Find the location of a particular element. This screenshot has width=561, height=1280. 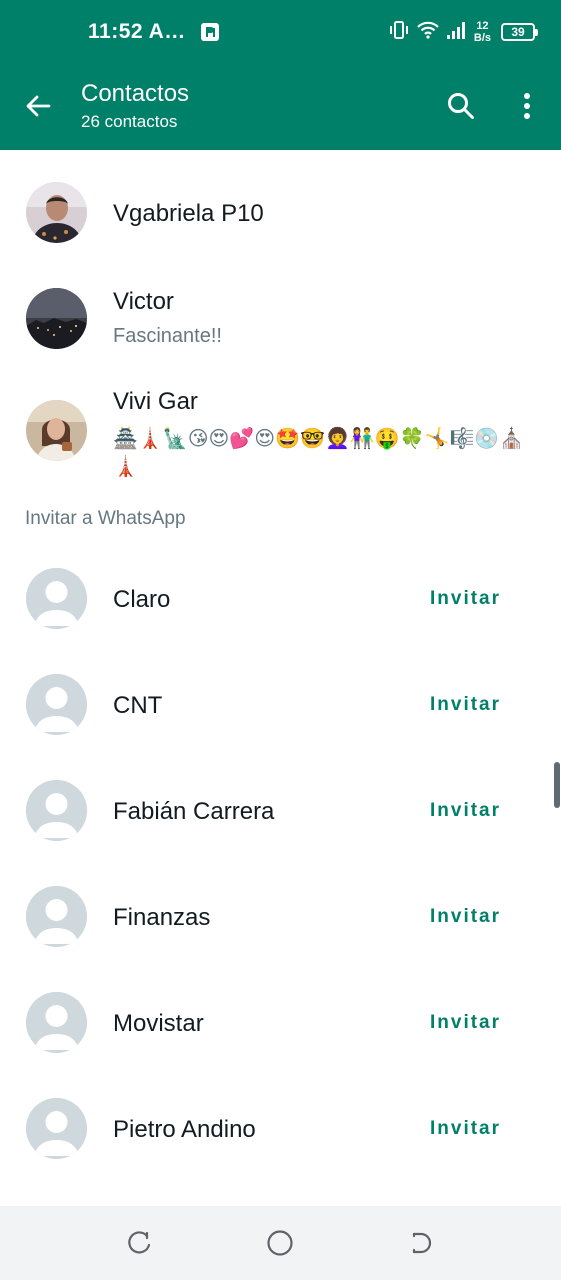

signal-icon is located at coordinates (456, 32).